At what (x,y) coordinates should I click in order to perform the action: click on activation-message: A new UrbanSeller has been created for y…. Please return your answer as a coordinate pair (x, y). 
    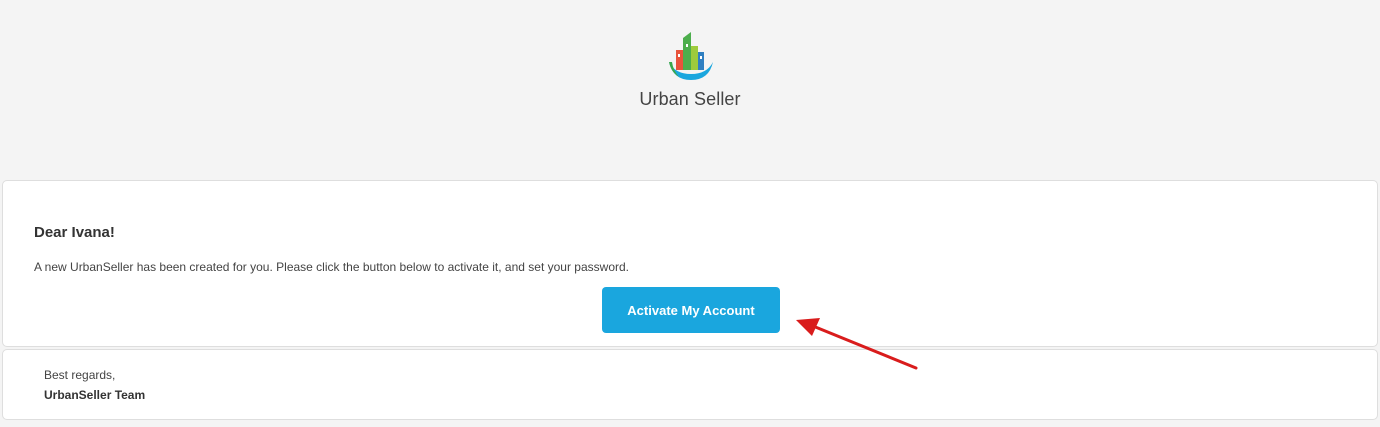
    Looking at the image, I should click on (332, 267).